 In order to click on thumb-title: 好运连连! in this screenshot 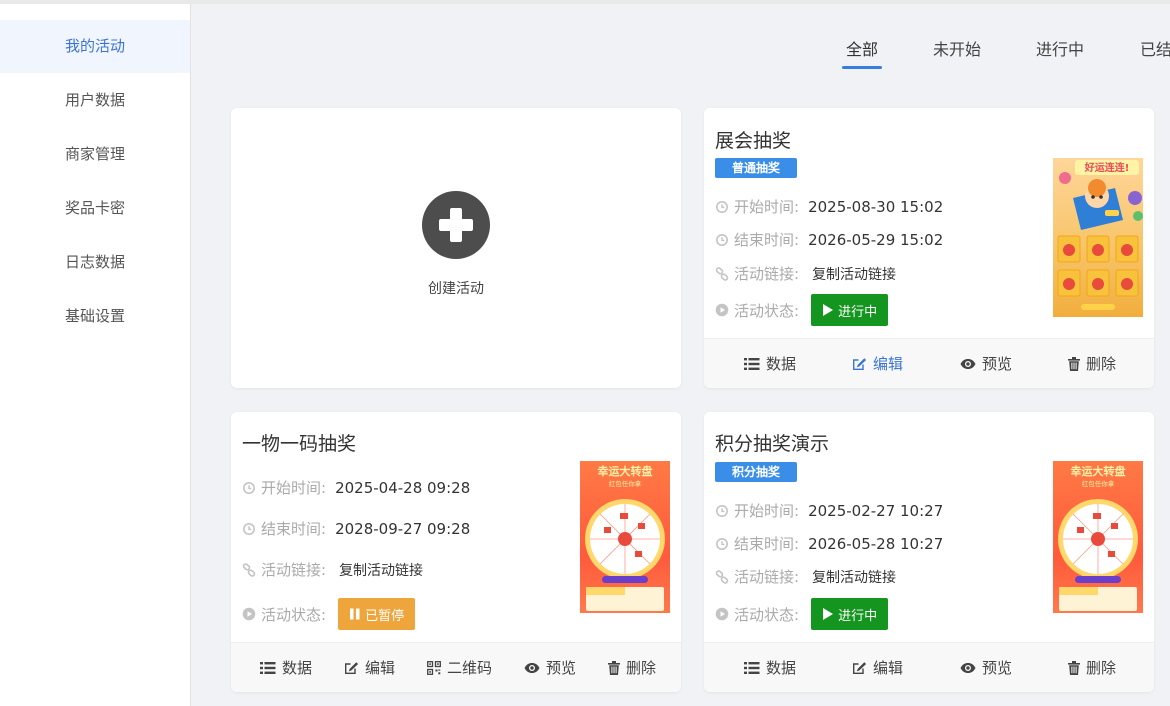, I will do `click(1107, 167)`.